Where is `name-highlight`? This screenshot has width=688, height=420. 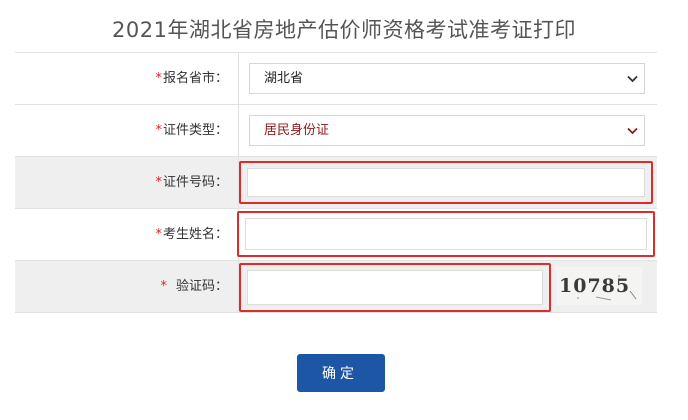 name-highlight is located at coordinates (446, 234).